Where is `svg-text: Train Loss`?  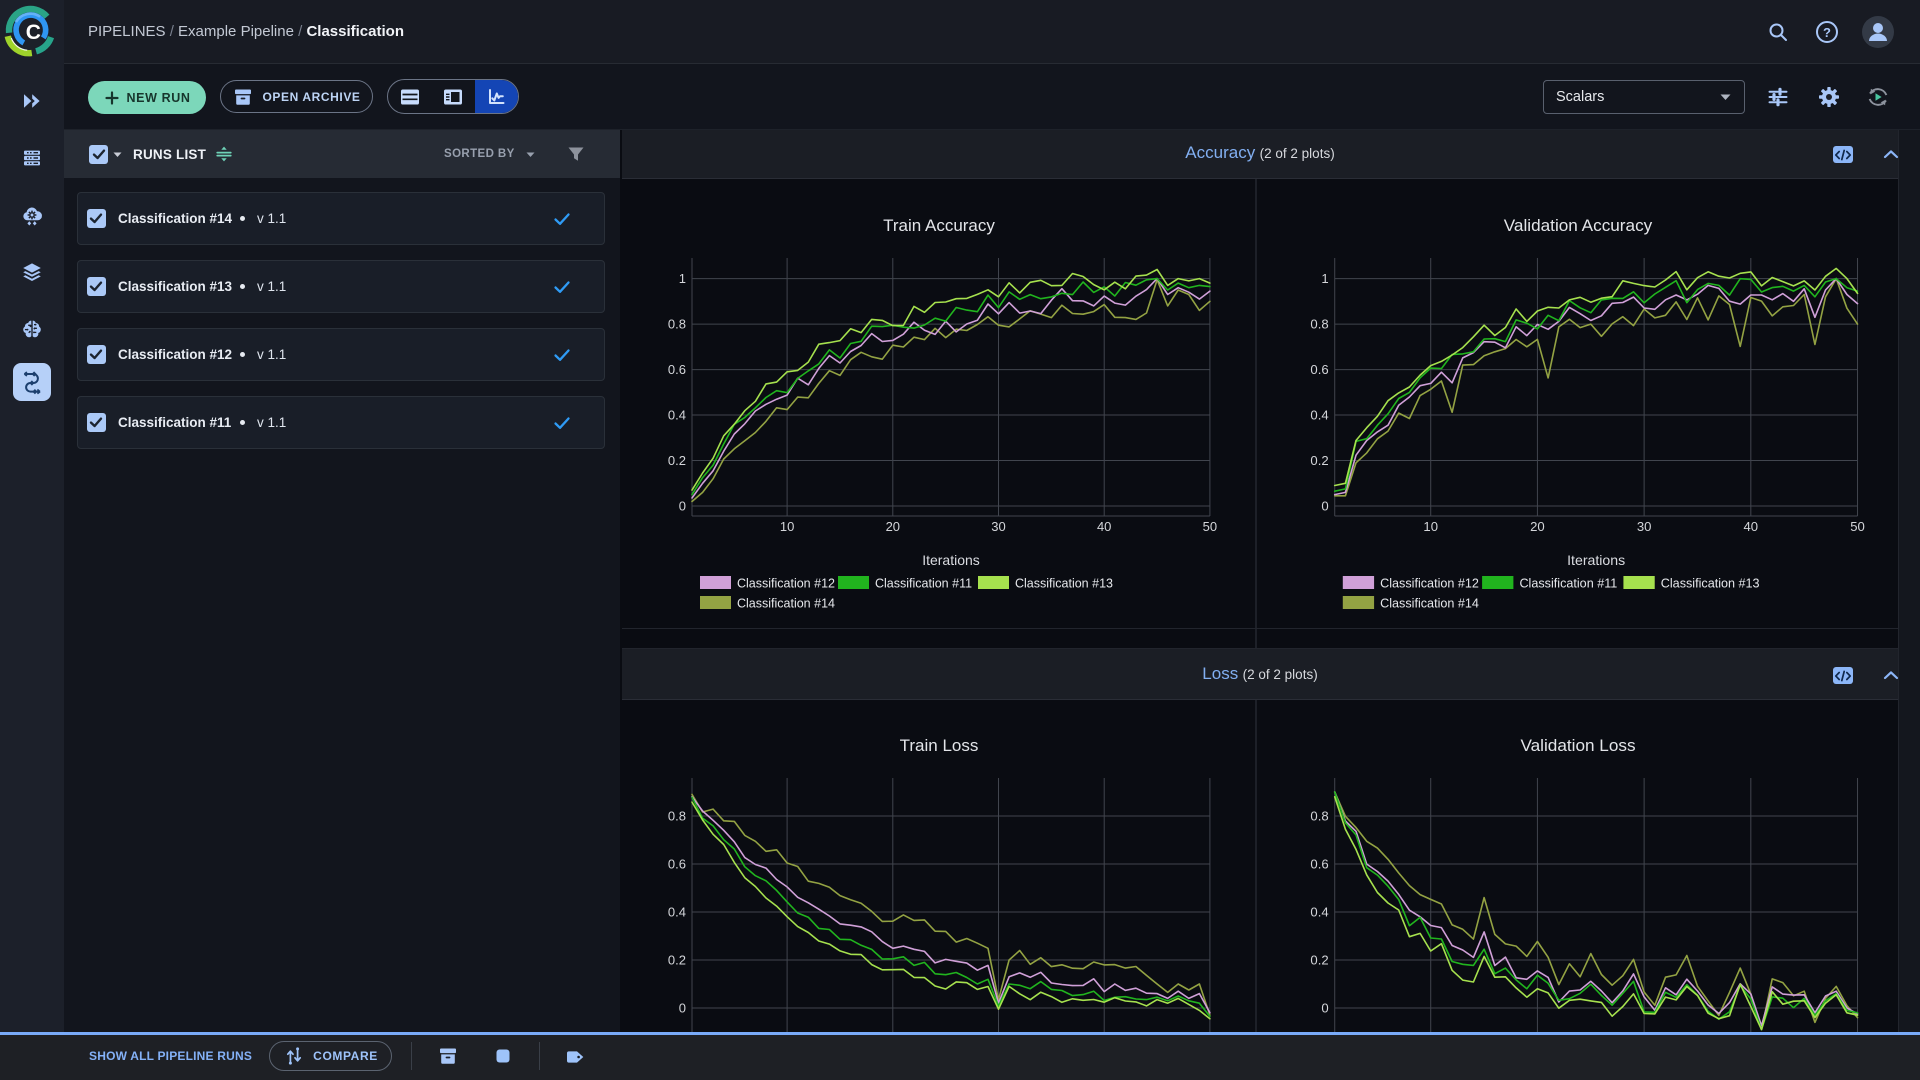
svg-text: Train Loss is located at coordinates (939, 745).